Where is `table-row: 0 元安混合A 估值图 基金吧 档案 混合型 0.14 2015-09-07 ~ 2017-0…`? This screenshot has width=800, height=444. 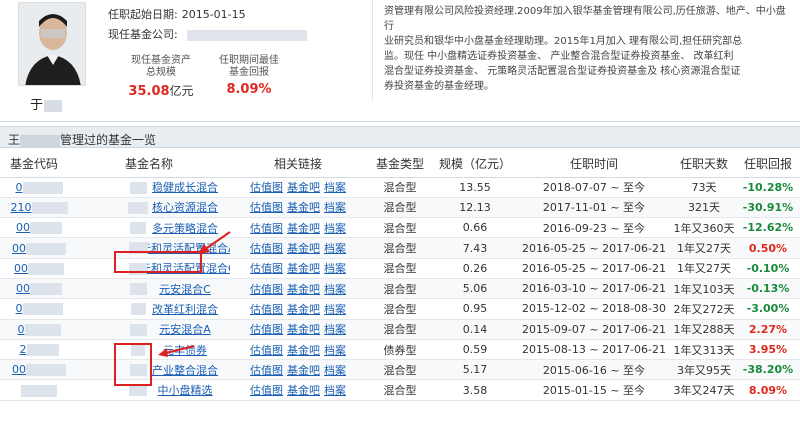 table-row: 0 元安混合A 估值图 基金吧 档案 混合型 0.14 2015-09-07 ~ 2017-0… is located at coordinates (400, 329).